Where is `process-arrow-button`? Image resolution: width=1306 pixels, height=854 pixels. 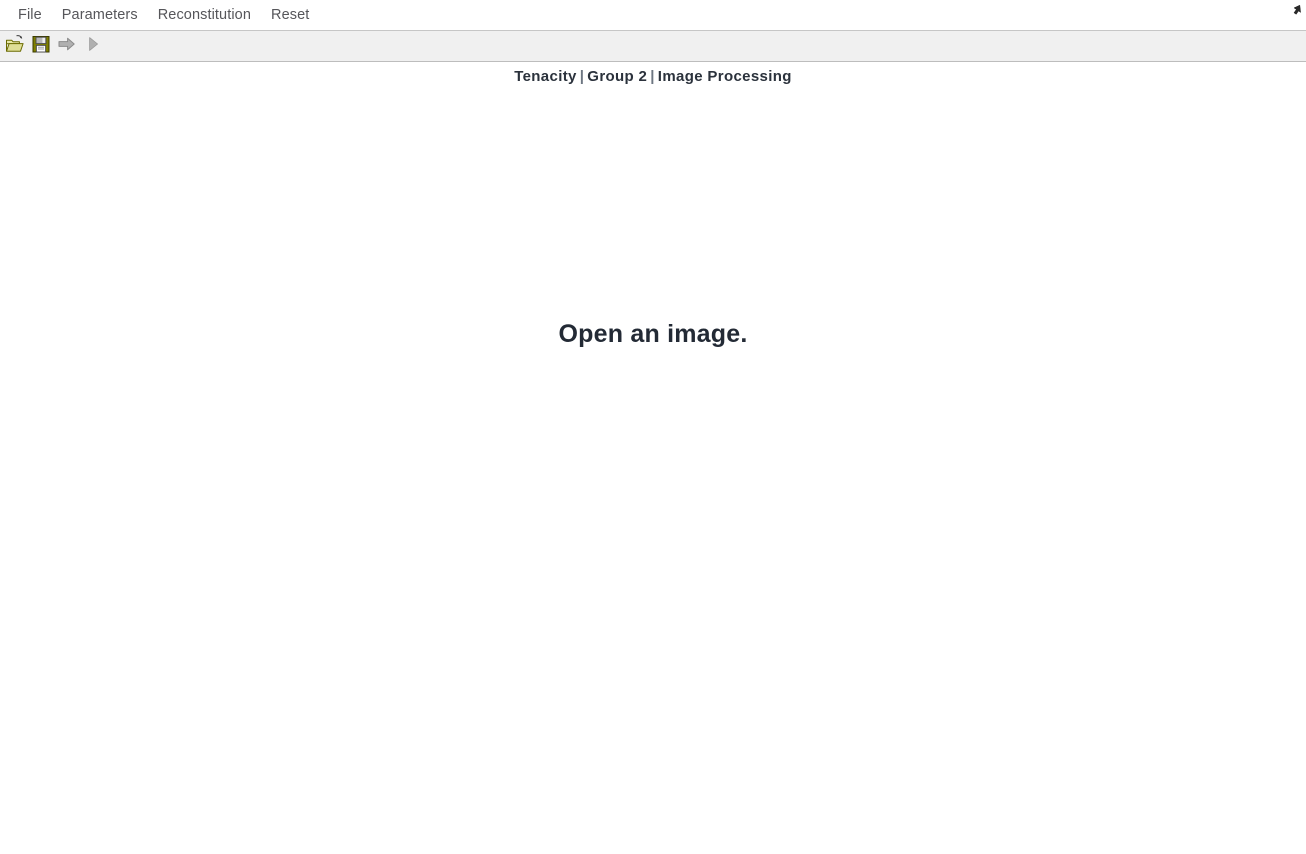
process-arrow-button is located at coordinates (67, 46).